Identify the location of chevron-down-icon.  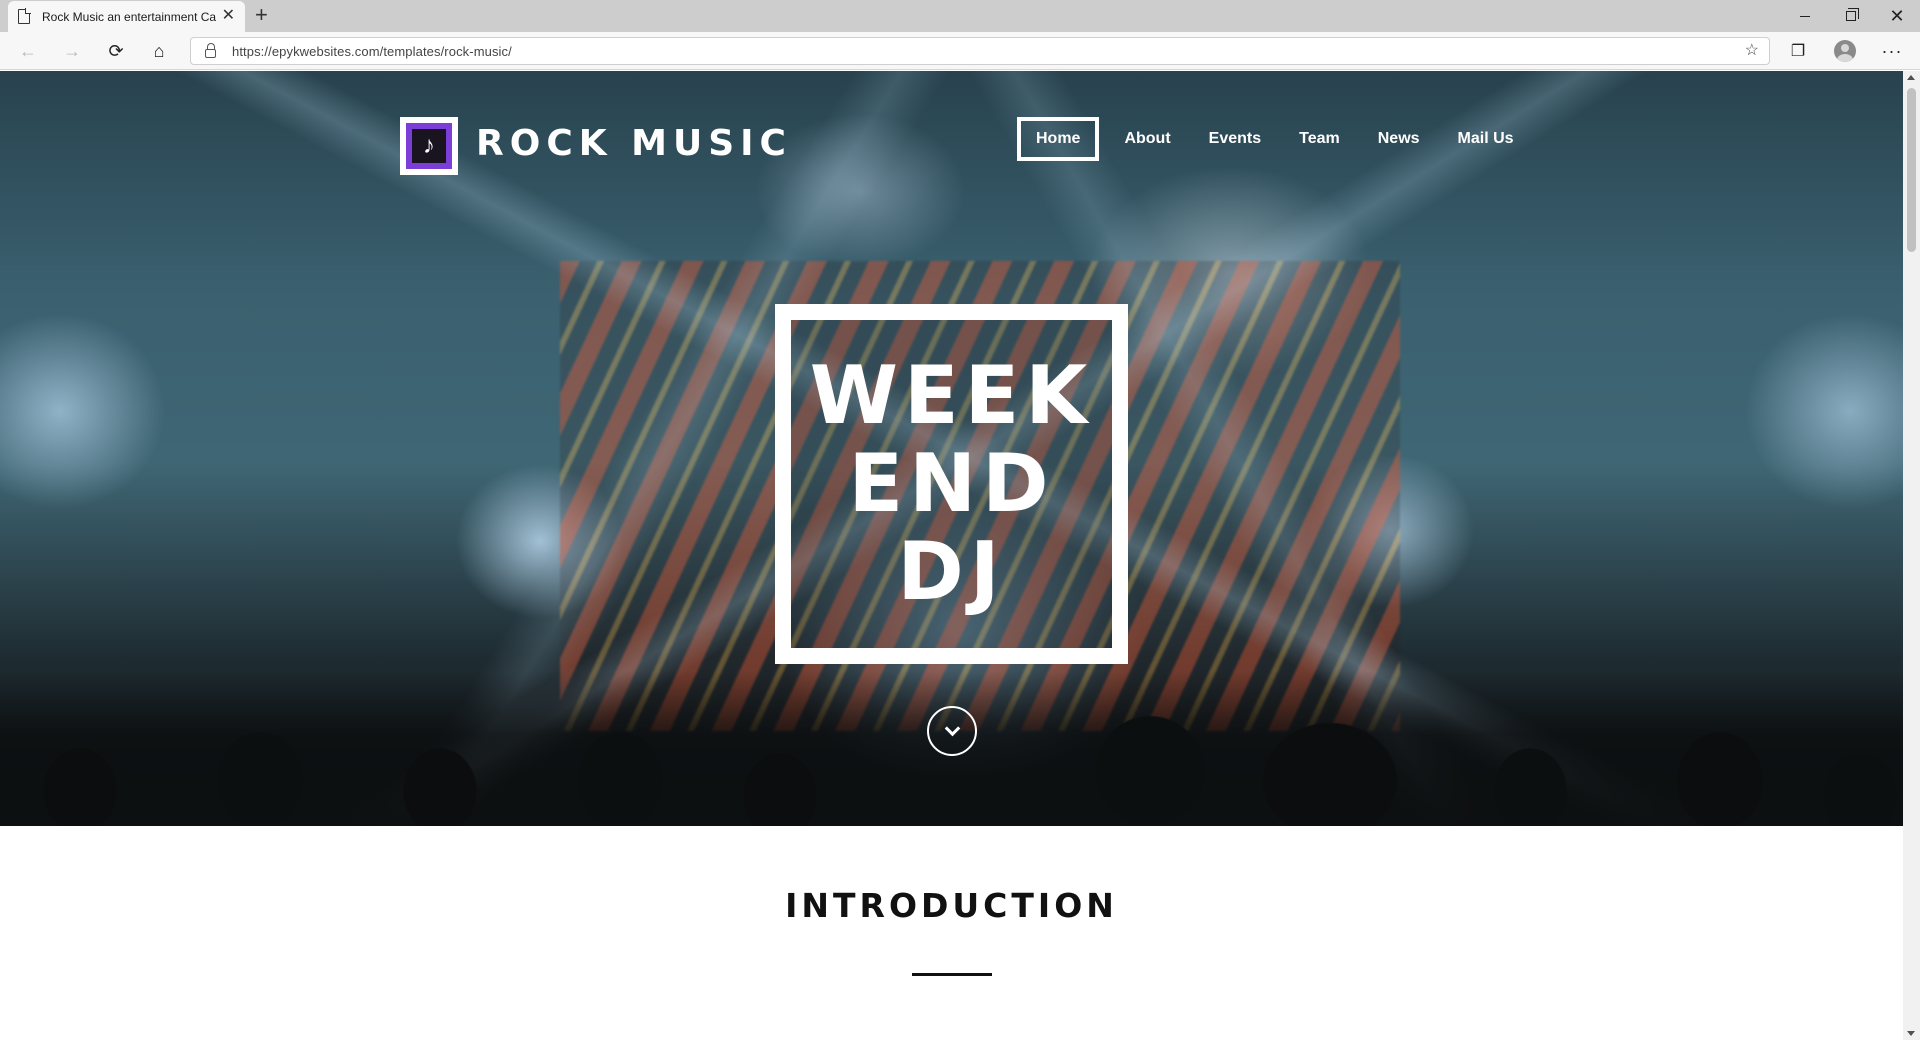
(952, 728).